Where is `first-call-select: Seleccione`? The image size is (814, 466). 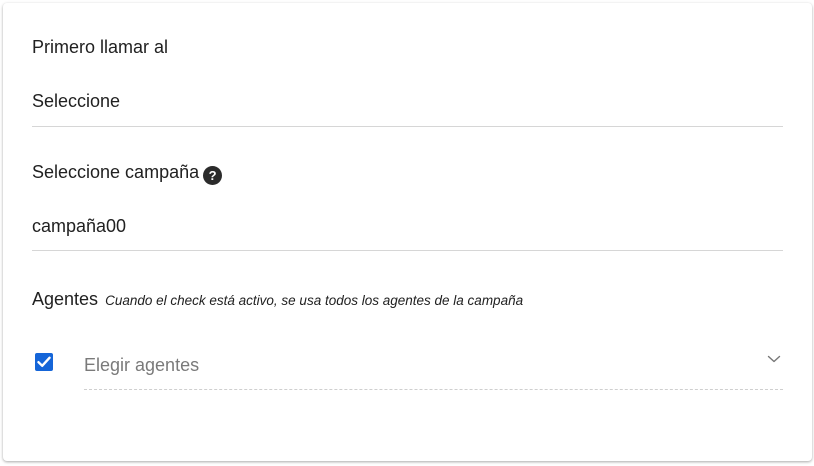 first-call-select: Seleccione is located at coordinates (76, 101).